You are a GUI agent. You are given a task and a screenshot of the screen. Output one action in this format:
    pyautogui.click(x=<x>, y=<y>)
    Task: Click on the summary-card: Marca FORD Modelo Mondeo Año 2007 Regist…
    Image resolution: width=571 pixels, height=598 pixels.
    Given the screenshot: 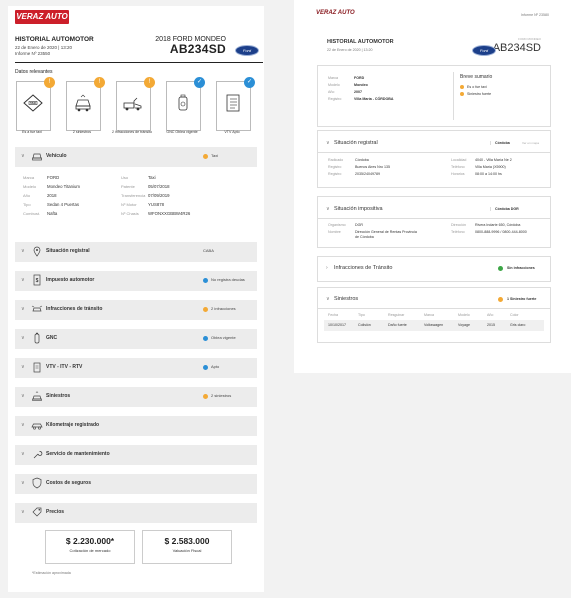 What is the action you would take?
    pyautogui.click(x=434, y=96)
    